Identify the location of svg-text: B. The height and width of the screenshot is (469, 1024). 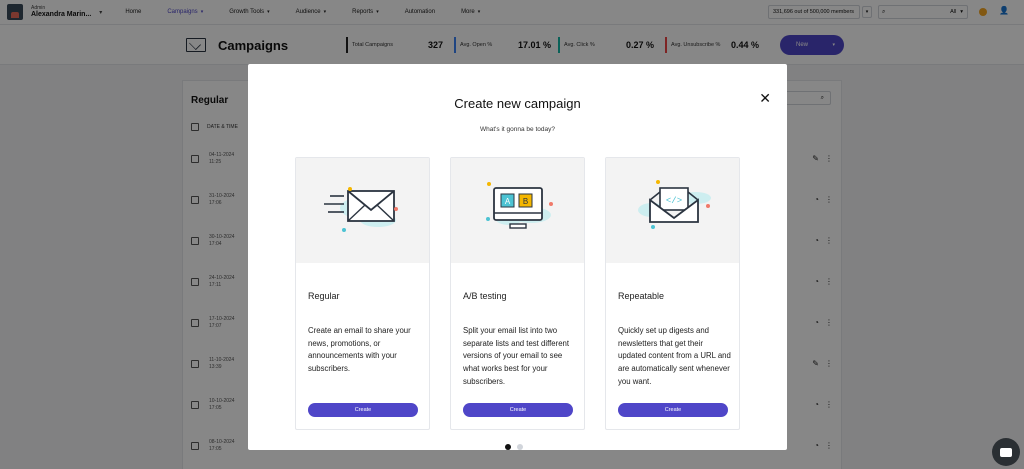
(525, 201).